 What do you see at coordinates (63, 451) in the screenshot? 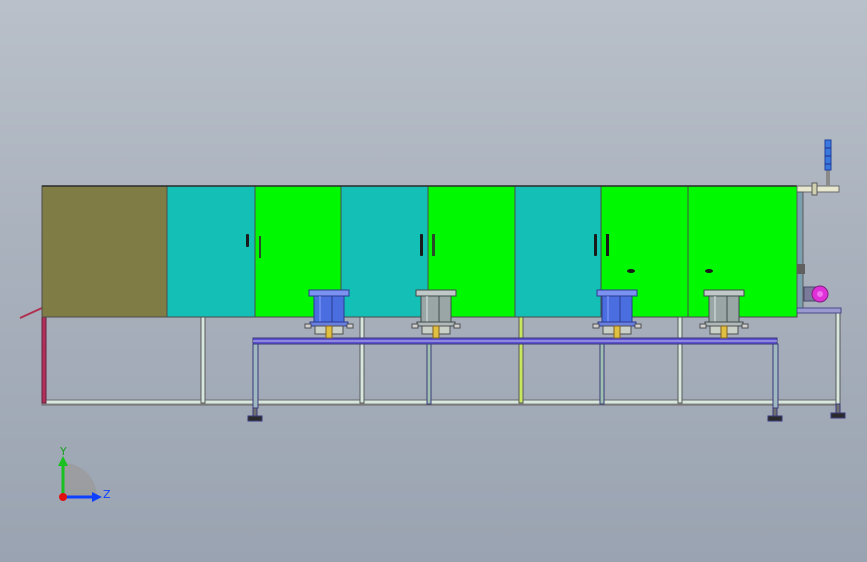
I see `axis-y-label: Y` at bounding box center [63, 451].